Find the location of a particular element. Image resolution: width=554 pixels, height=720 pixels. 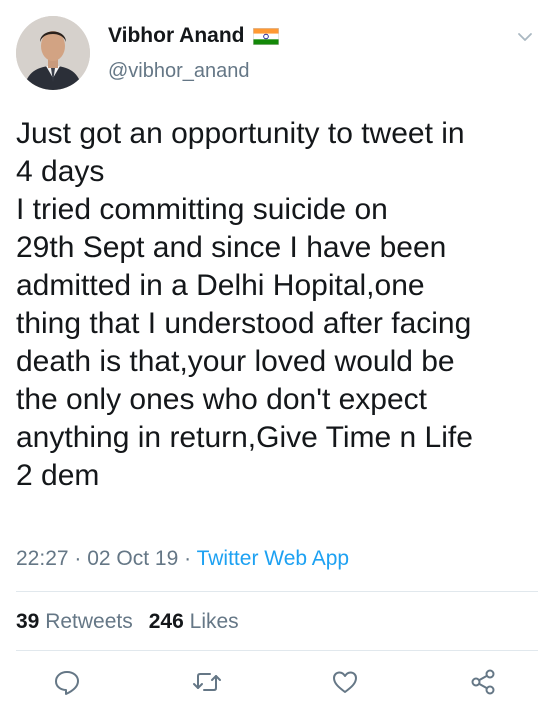

retweets-stat: 39 Retweets is located at coordinates (74, 621).